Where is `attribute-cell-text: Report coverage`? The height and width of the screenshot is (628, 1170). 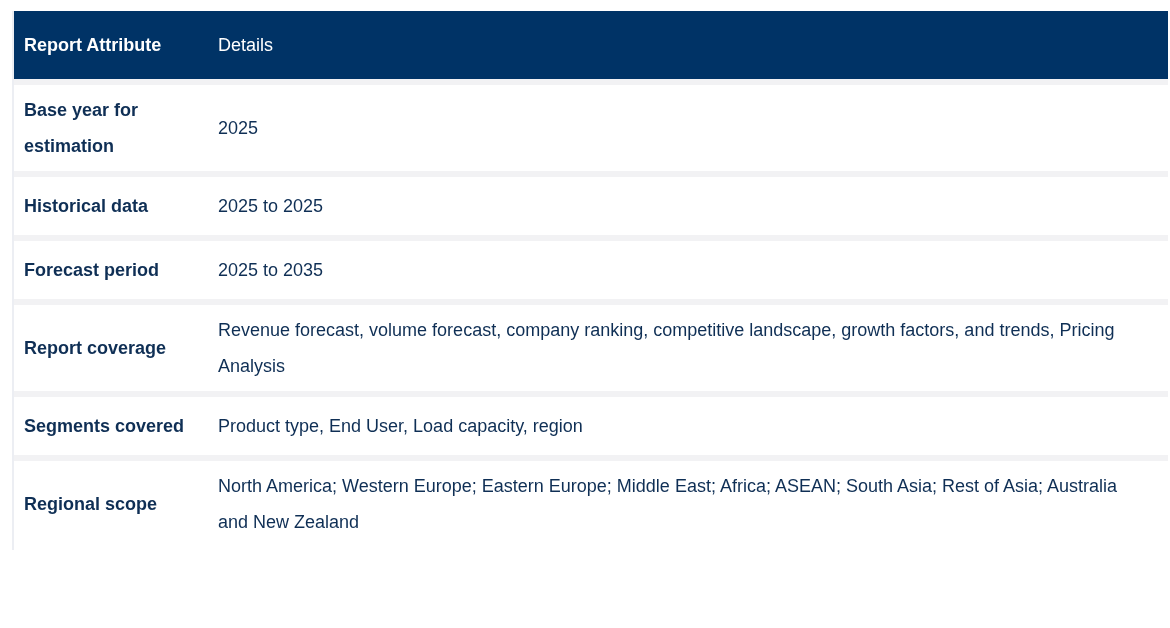
attribute-cell-text: Report coverage is located at coordinates (95, 348).